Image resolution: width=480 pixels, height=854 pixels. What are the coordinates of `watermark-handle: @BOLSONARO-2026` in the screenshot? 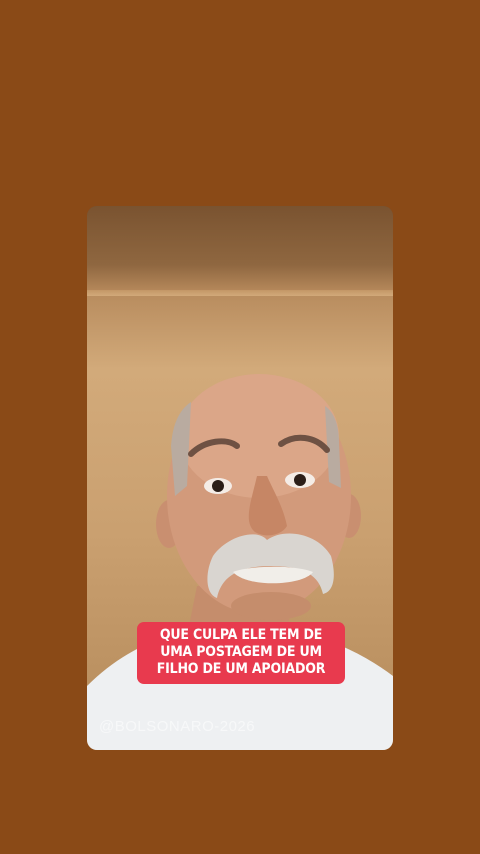 It's located at (177, 726).